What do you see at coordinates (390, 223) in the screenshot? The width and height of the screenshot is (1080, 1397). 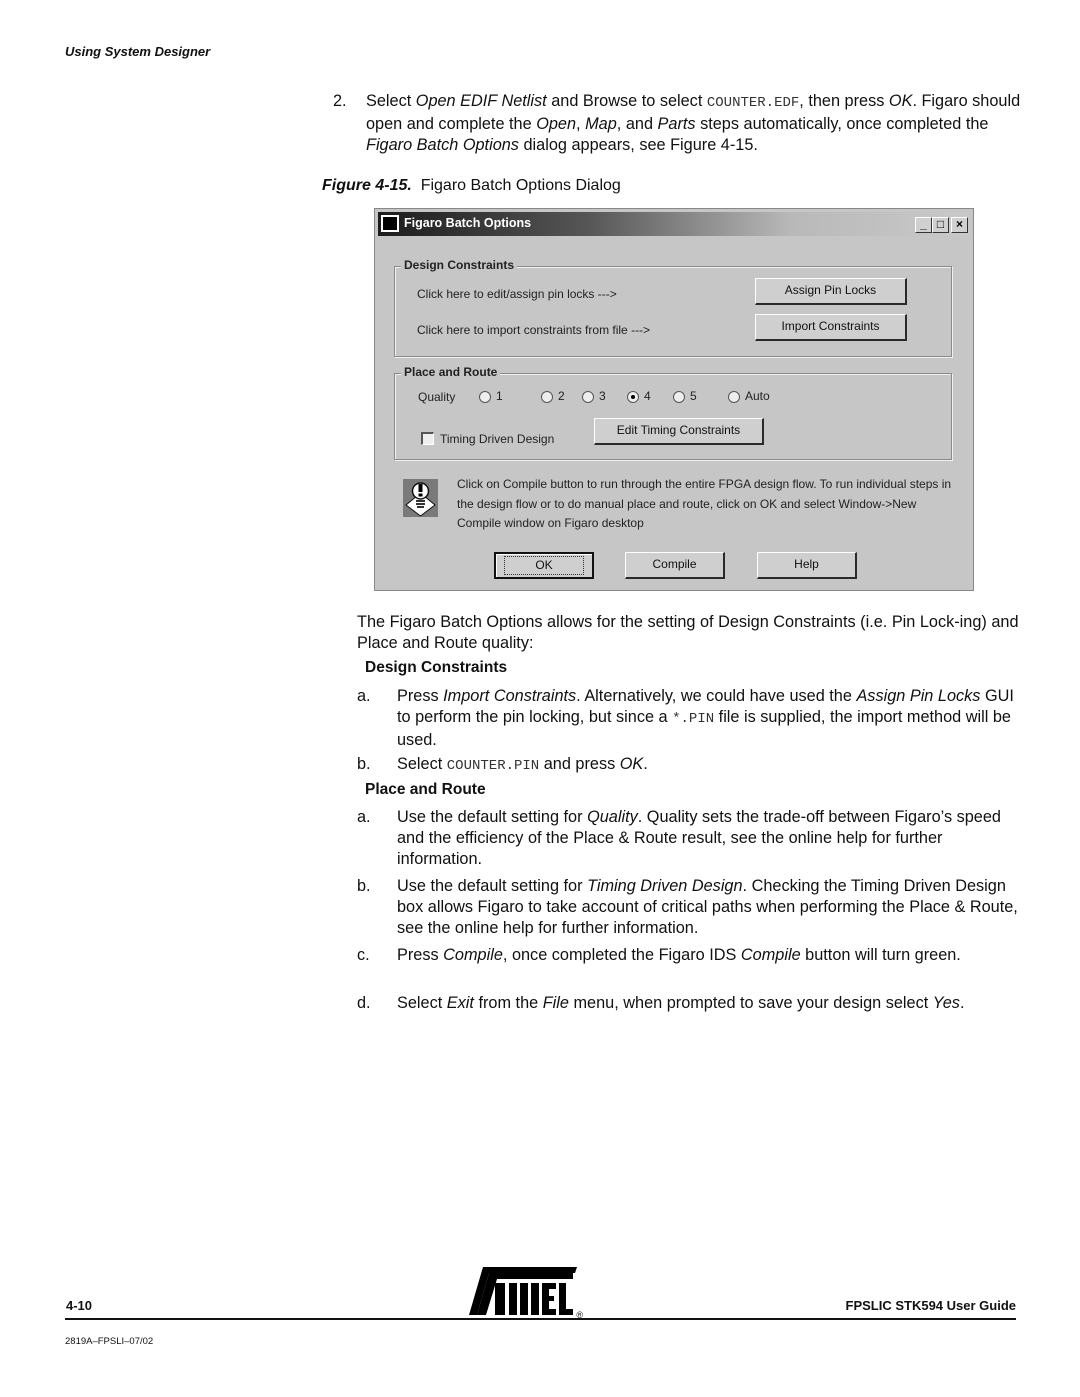 I see `app-icon` at bounding box center [390, 223].